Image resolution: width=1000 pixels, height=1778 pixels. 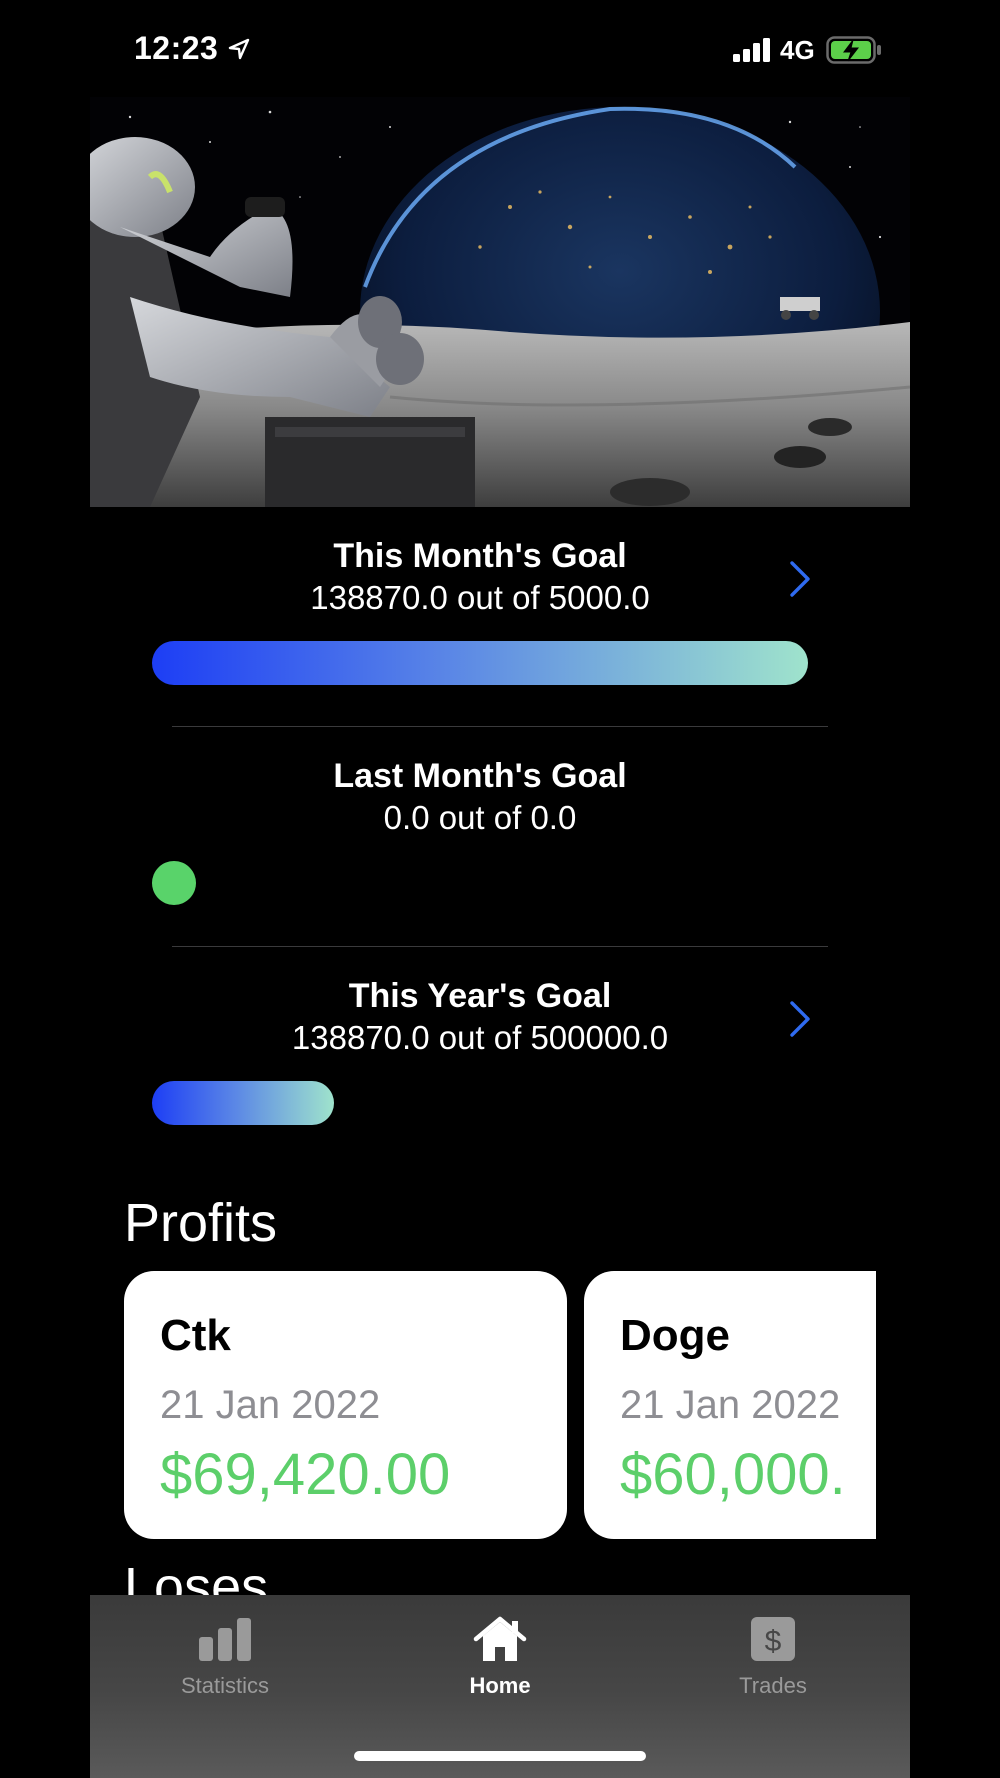 What do you see at coordinates (195, 1335) in the screenshot?
I see `coin-name: Ctk` at bounding box center [195, 1335].